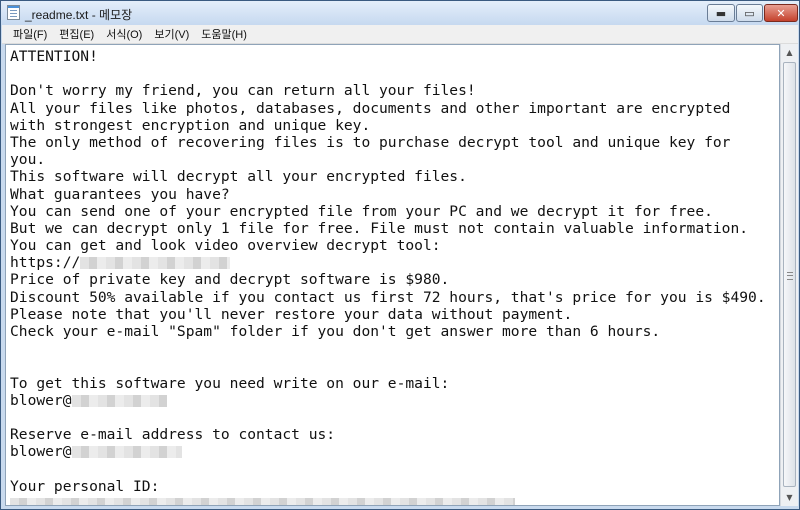 The width and height of the screenshot is (800, 510). I want to click on scroll-grip-icon, so click(790, 276).